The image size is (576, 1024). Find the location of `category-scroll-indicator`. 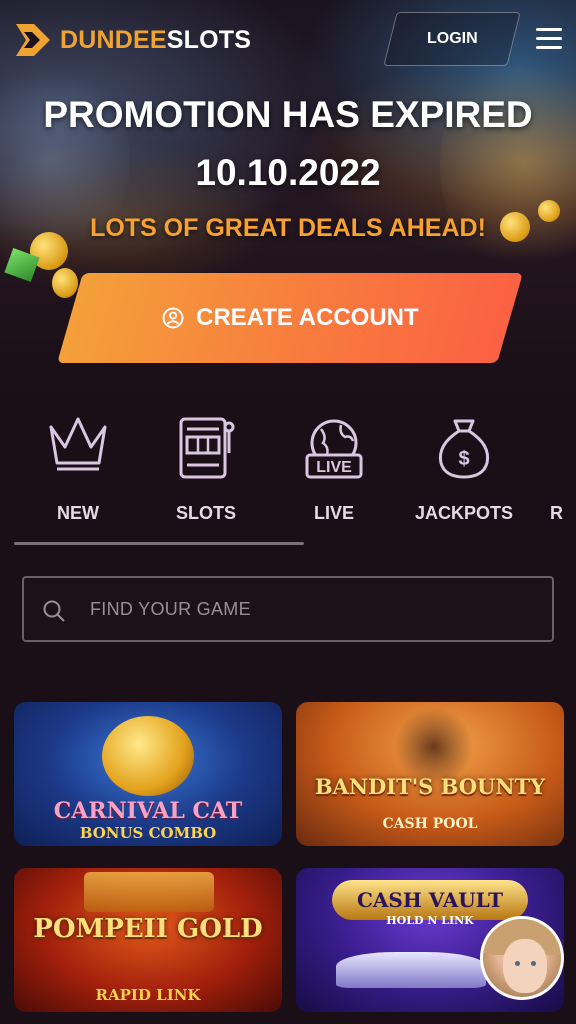

category-scroll-indicator is located at coordinates (159, 543).